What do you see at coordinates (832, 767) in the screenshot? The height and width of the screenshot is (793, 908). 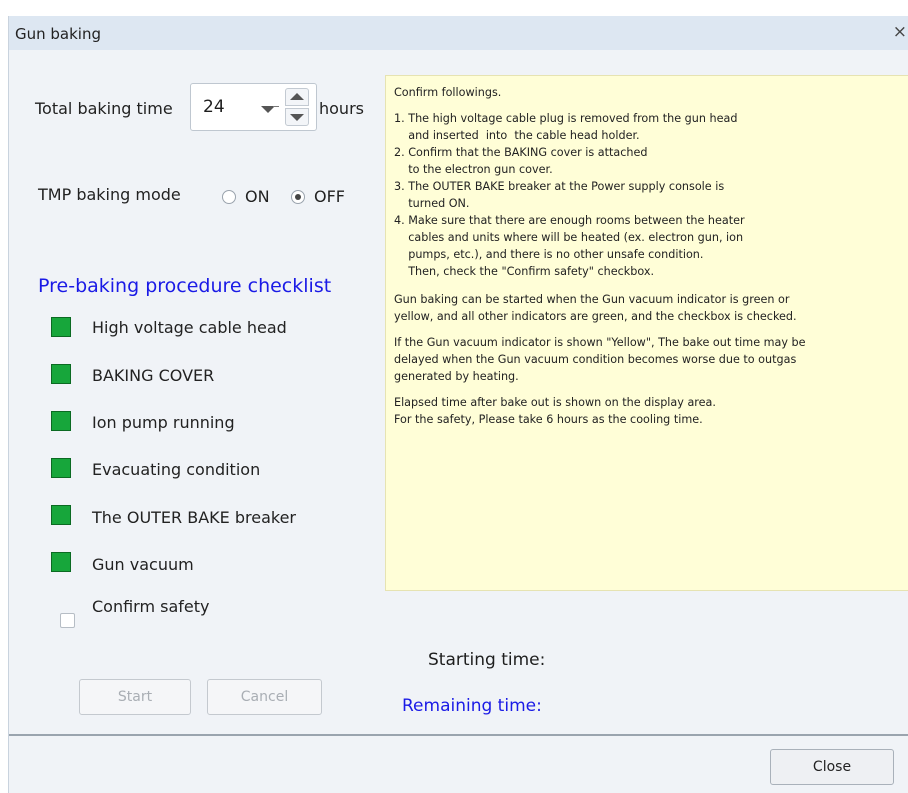 I see `close-button: Close` at bounding box center [832, 767].